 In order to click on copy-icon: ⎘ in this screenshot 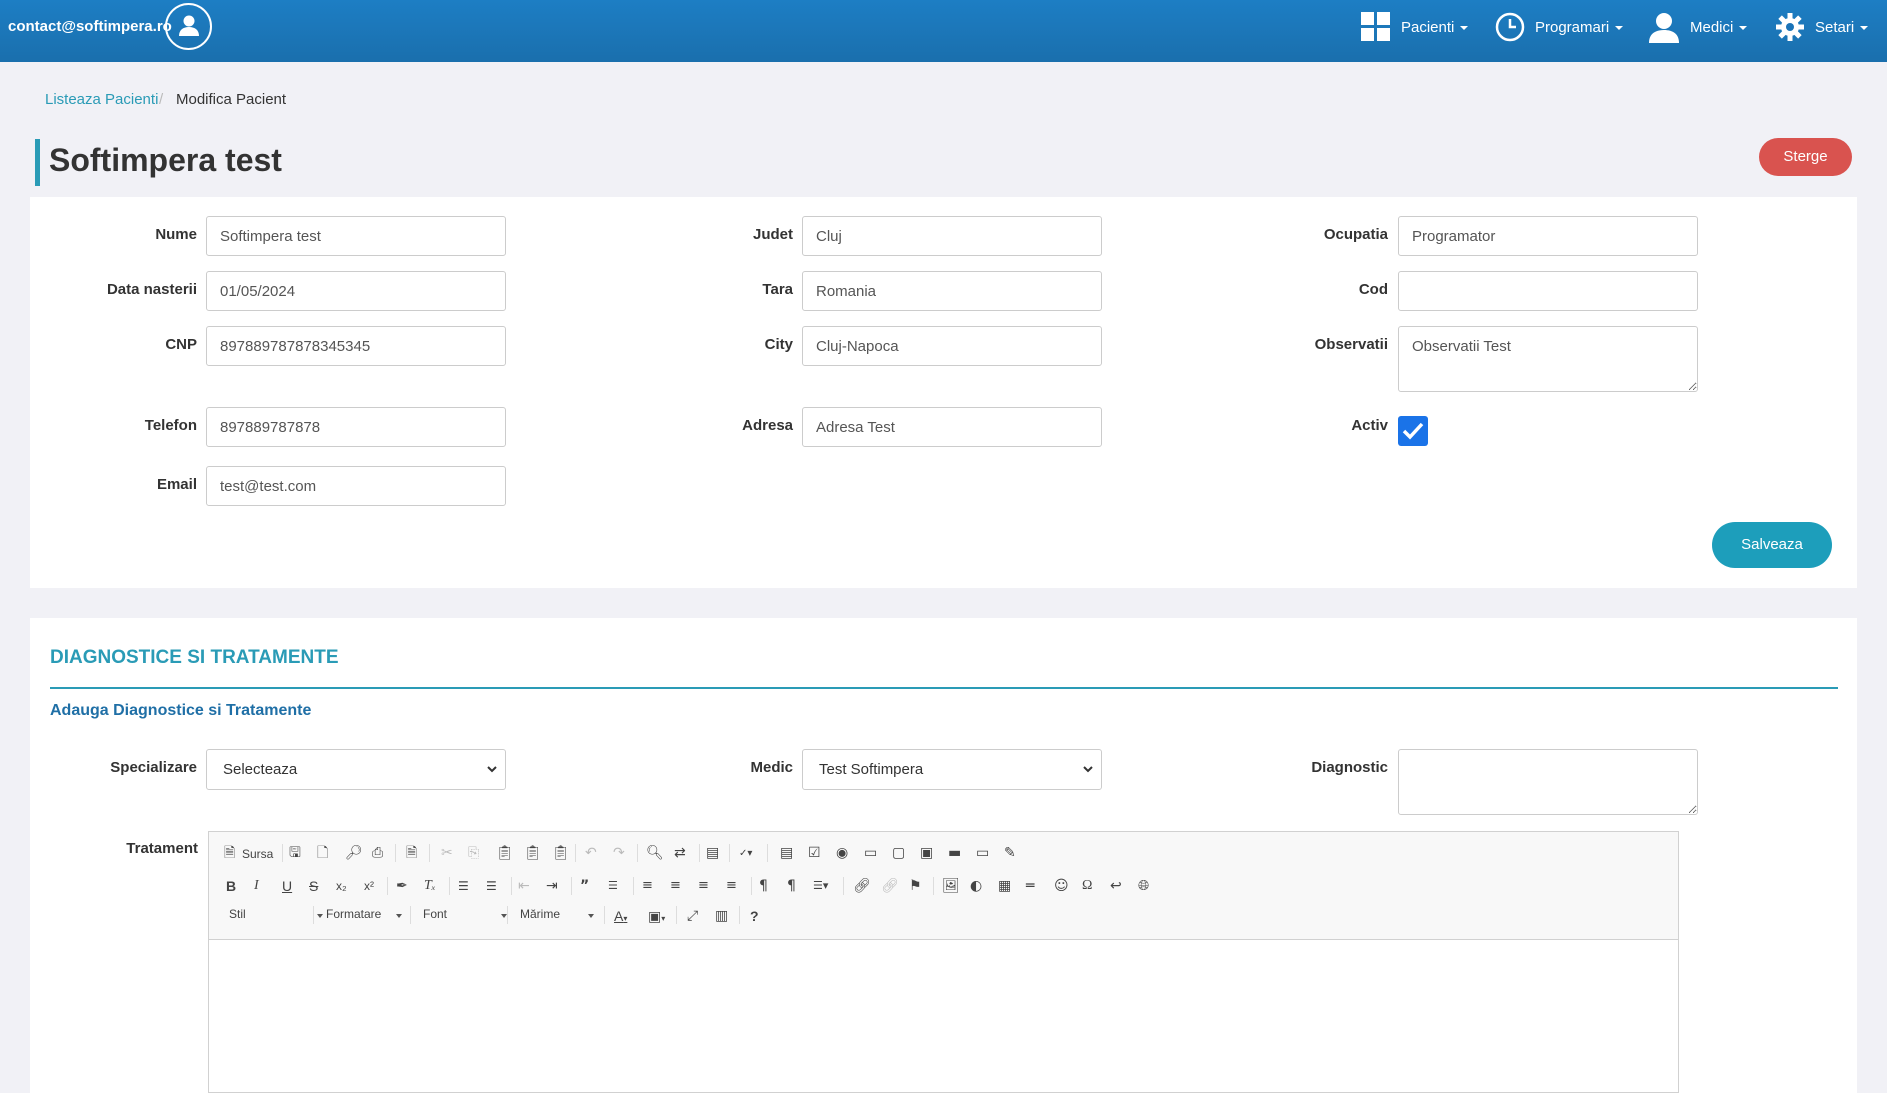, I will do `click(473, 853)`.